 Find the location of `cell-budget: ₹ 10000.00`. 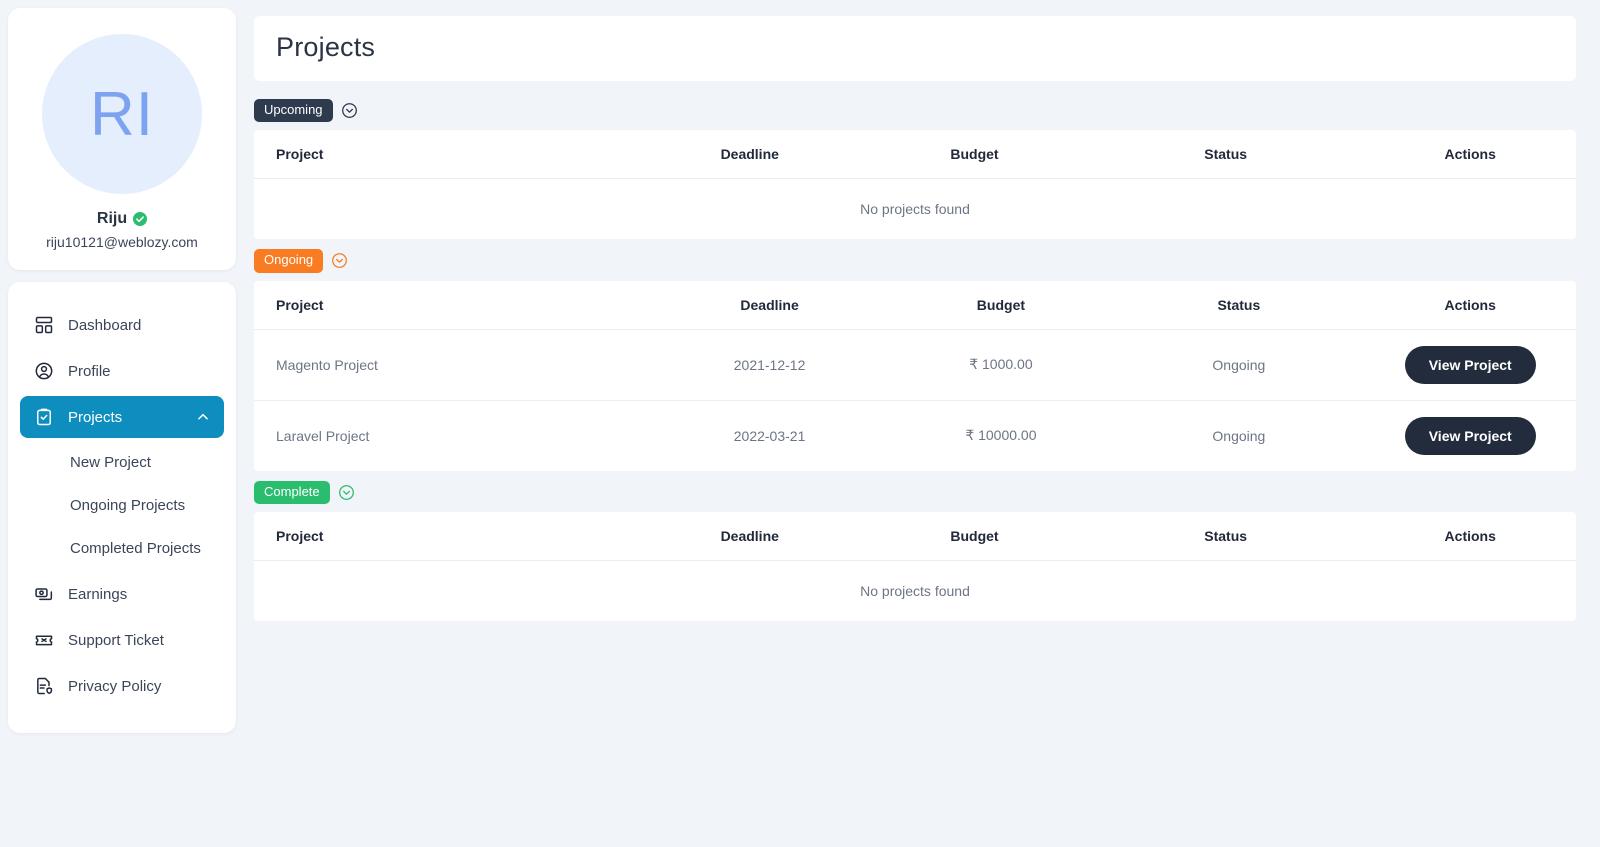

cell-budget: ₹ 10000.00 is located at coordinates (1001, 435).